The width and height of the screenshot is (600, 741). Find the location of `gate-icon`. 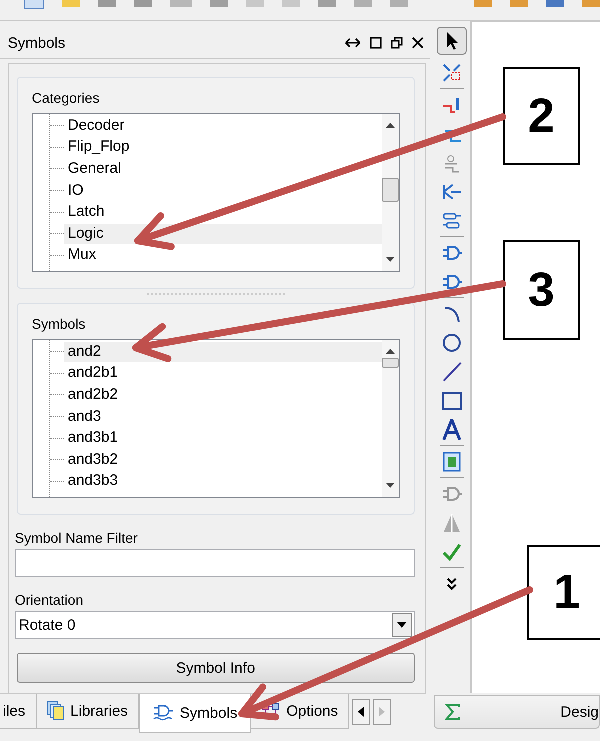

gate-icon is located at coordinates (163, 713).